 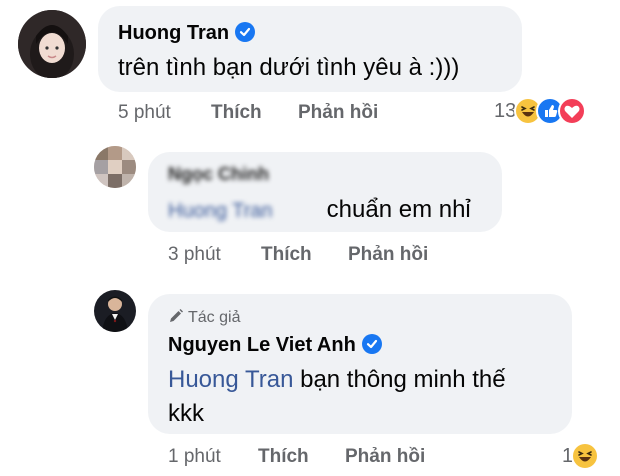 What do you see at coordinates (186, 413) in the screenshot?
I see `comment-text-line2: kkk` at bounding box center [186, 413].